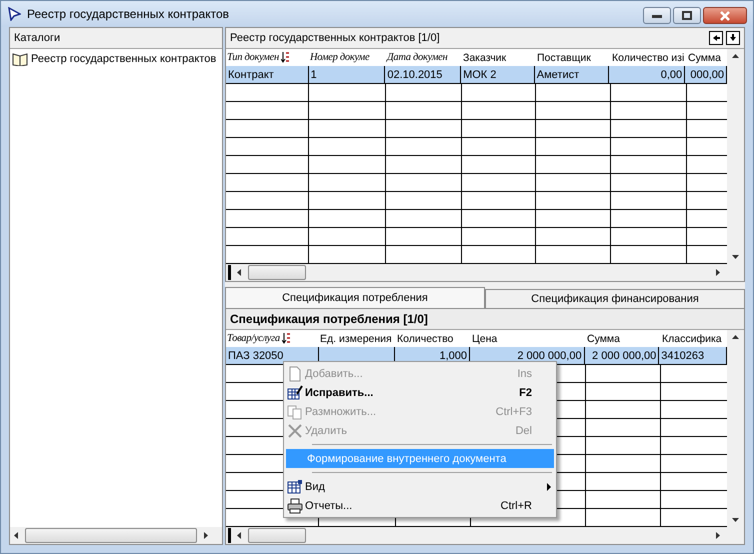  What do you see at coordinates (335, 38) in the screenshot?
I see `panel-header: Реестр государственных контрактов [1/0]` at bounding box center [335, 38].